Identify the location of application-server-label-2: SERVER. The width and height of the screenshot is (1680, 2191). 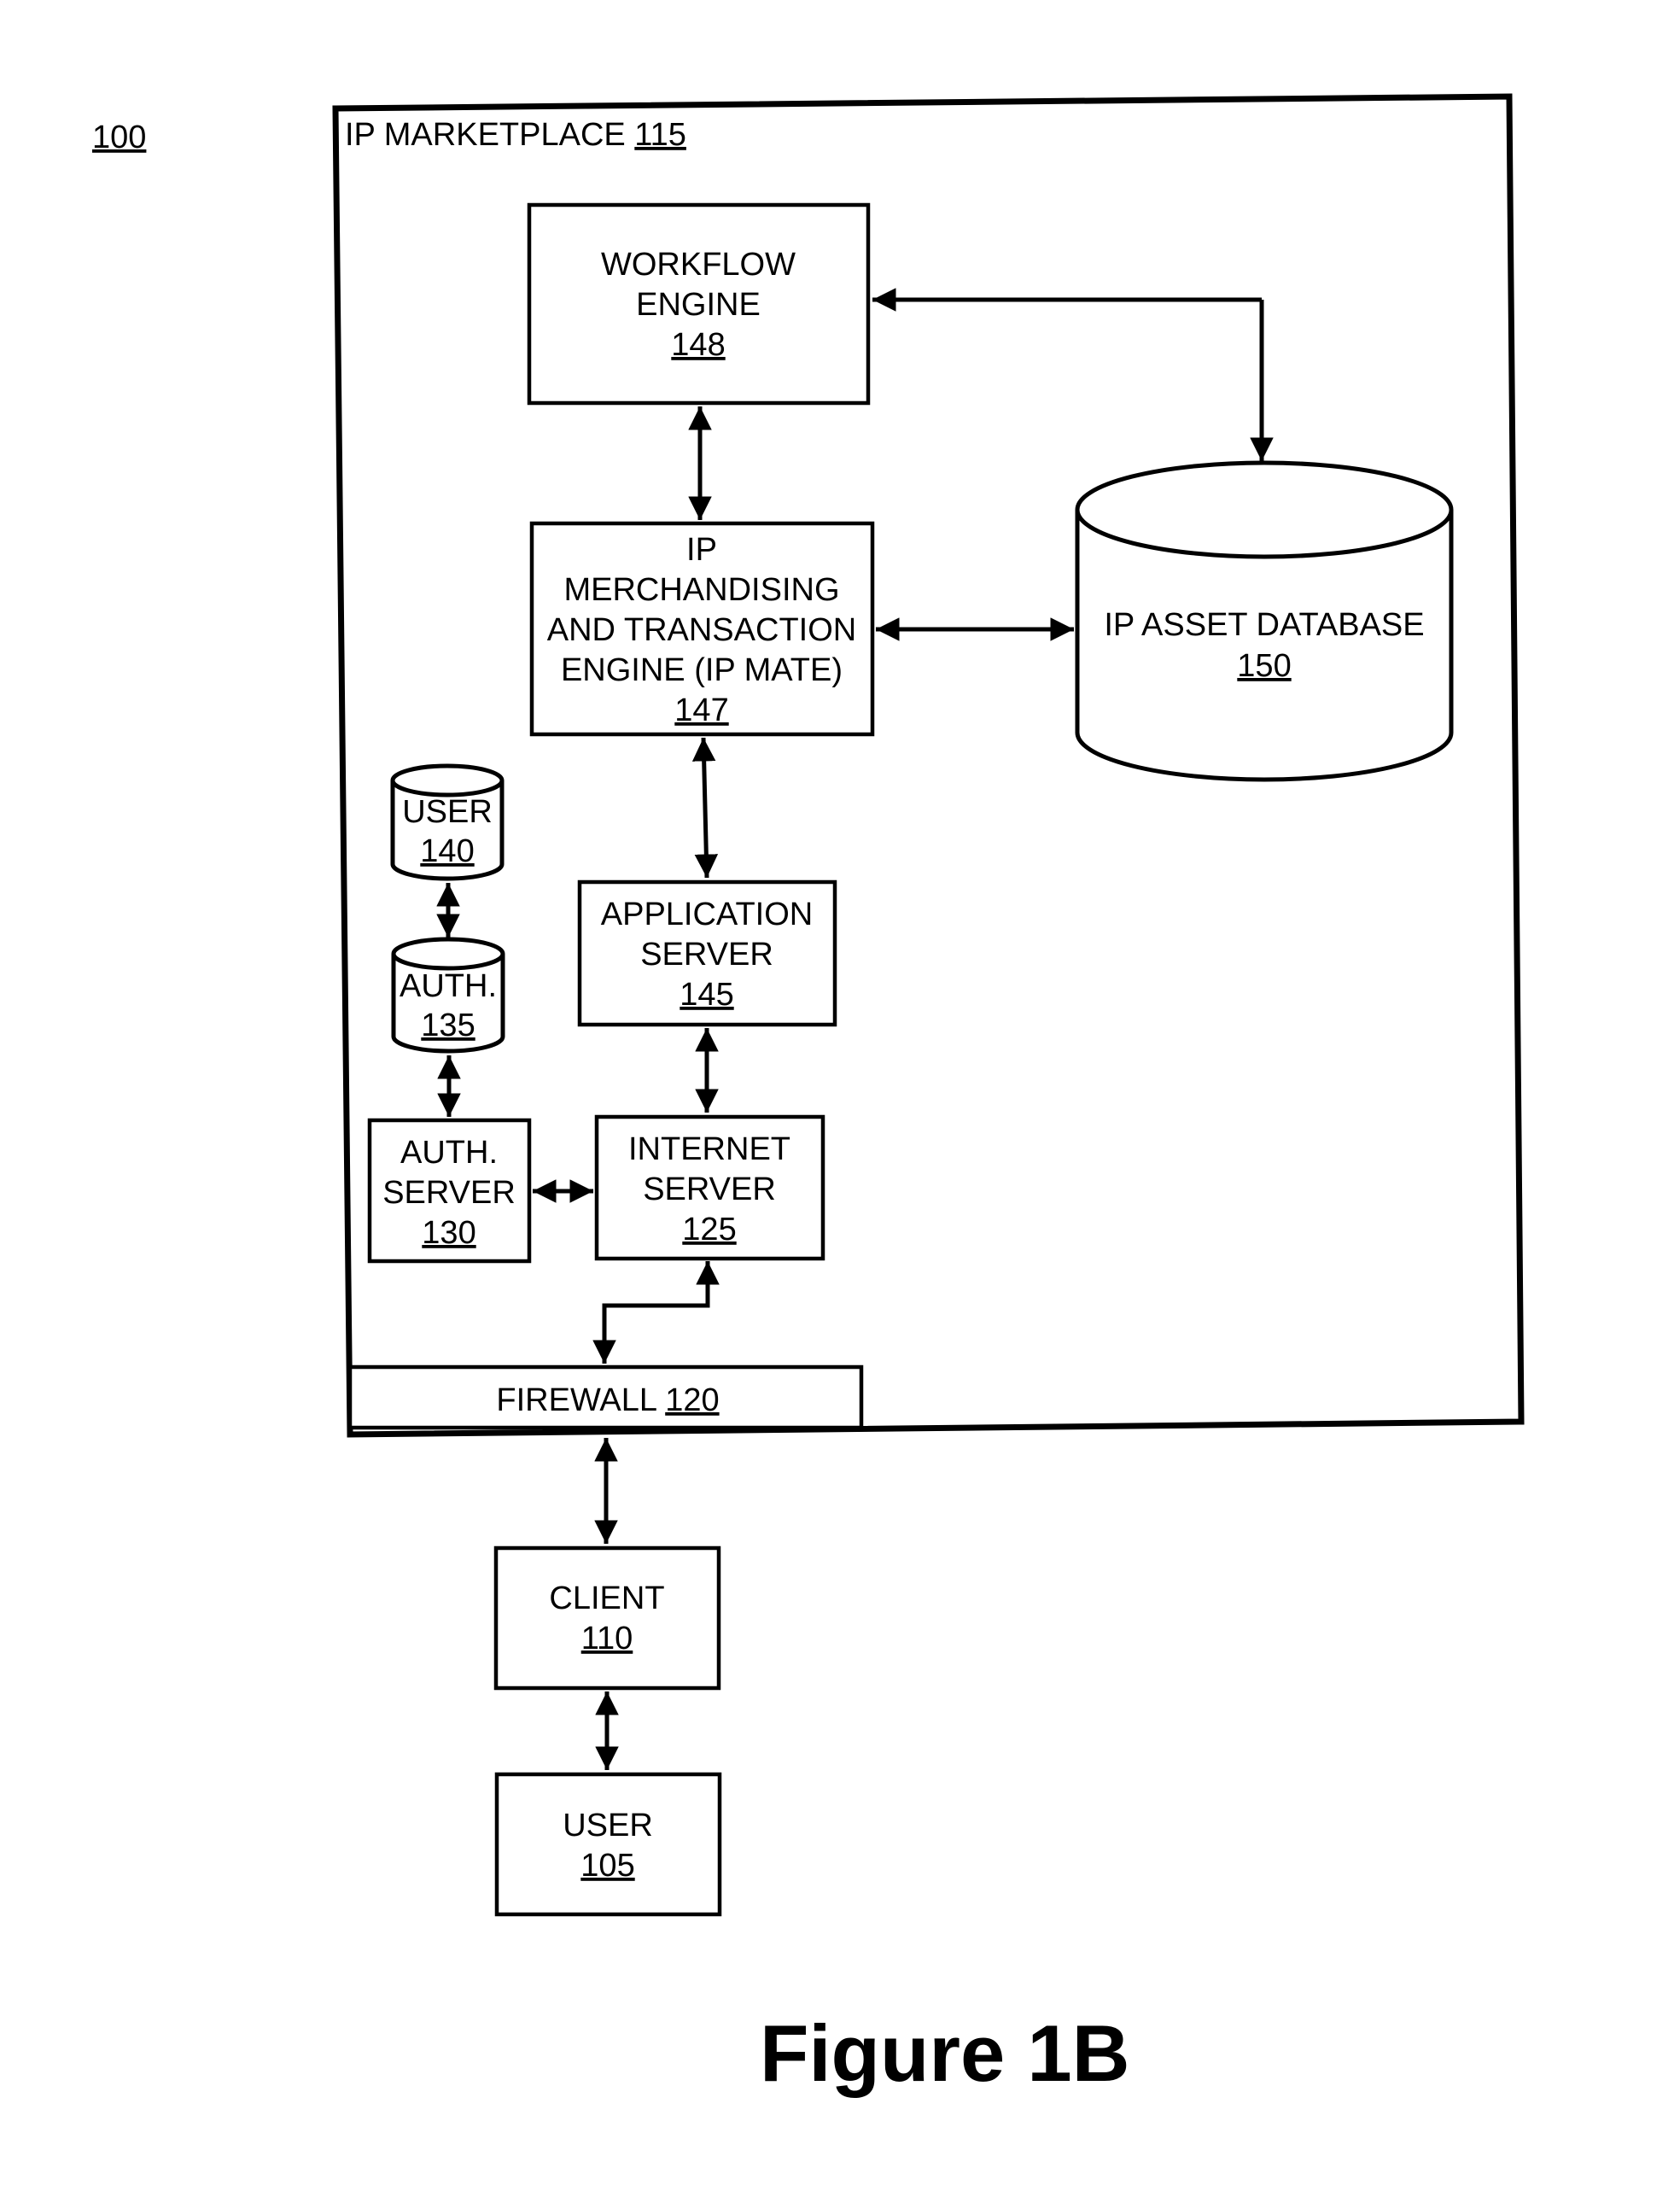
(706, 955).